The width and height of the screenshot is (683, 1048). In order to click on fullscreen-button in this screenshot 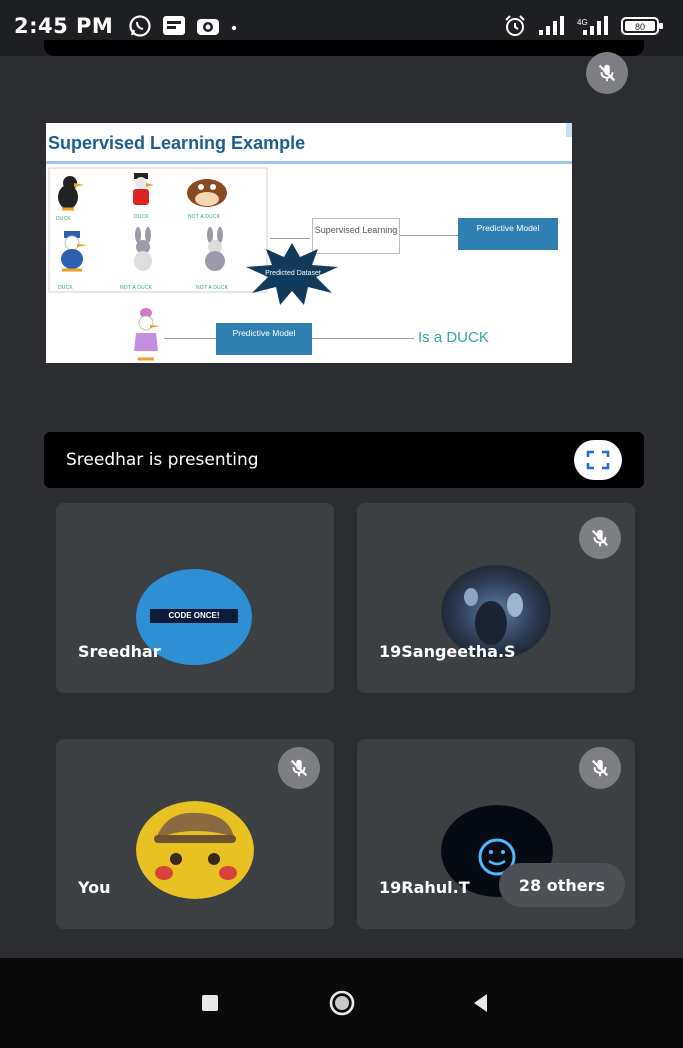, I will do `click(598, 460)`.